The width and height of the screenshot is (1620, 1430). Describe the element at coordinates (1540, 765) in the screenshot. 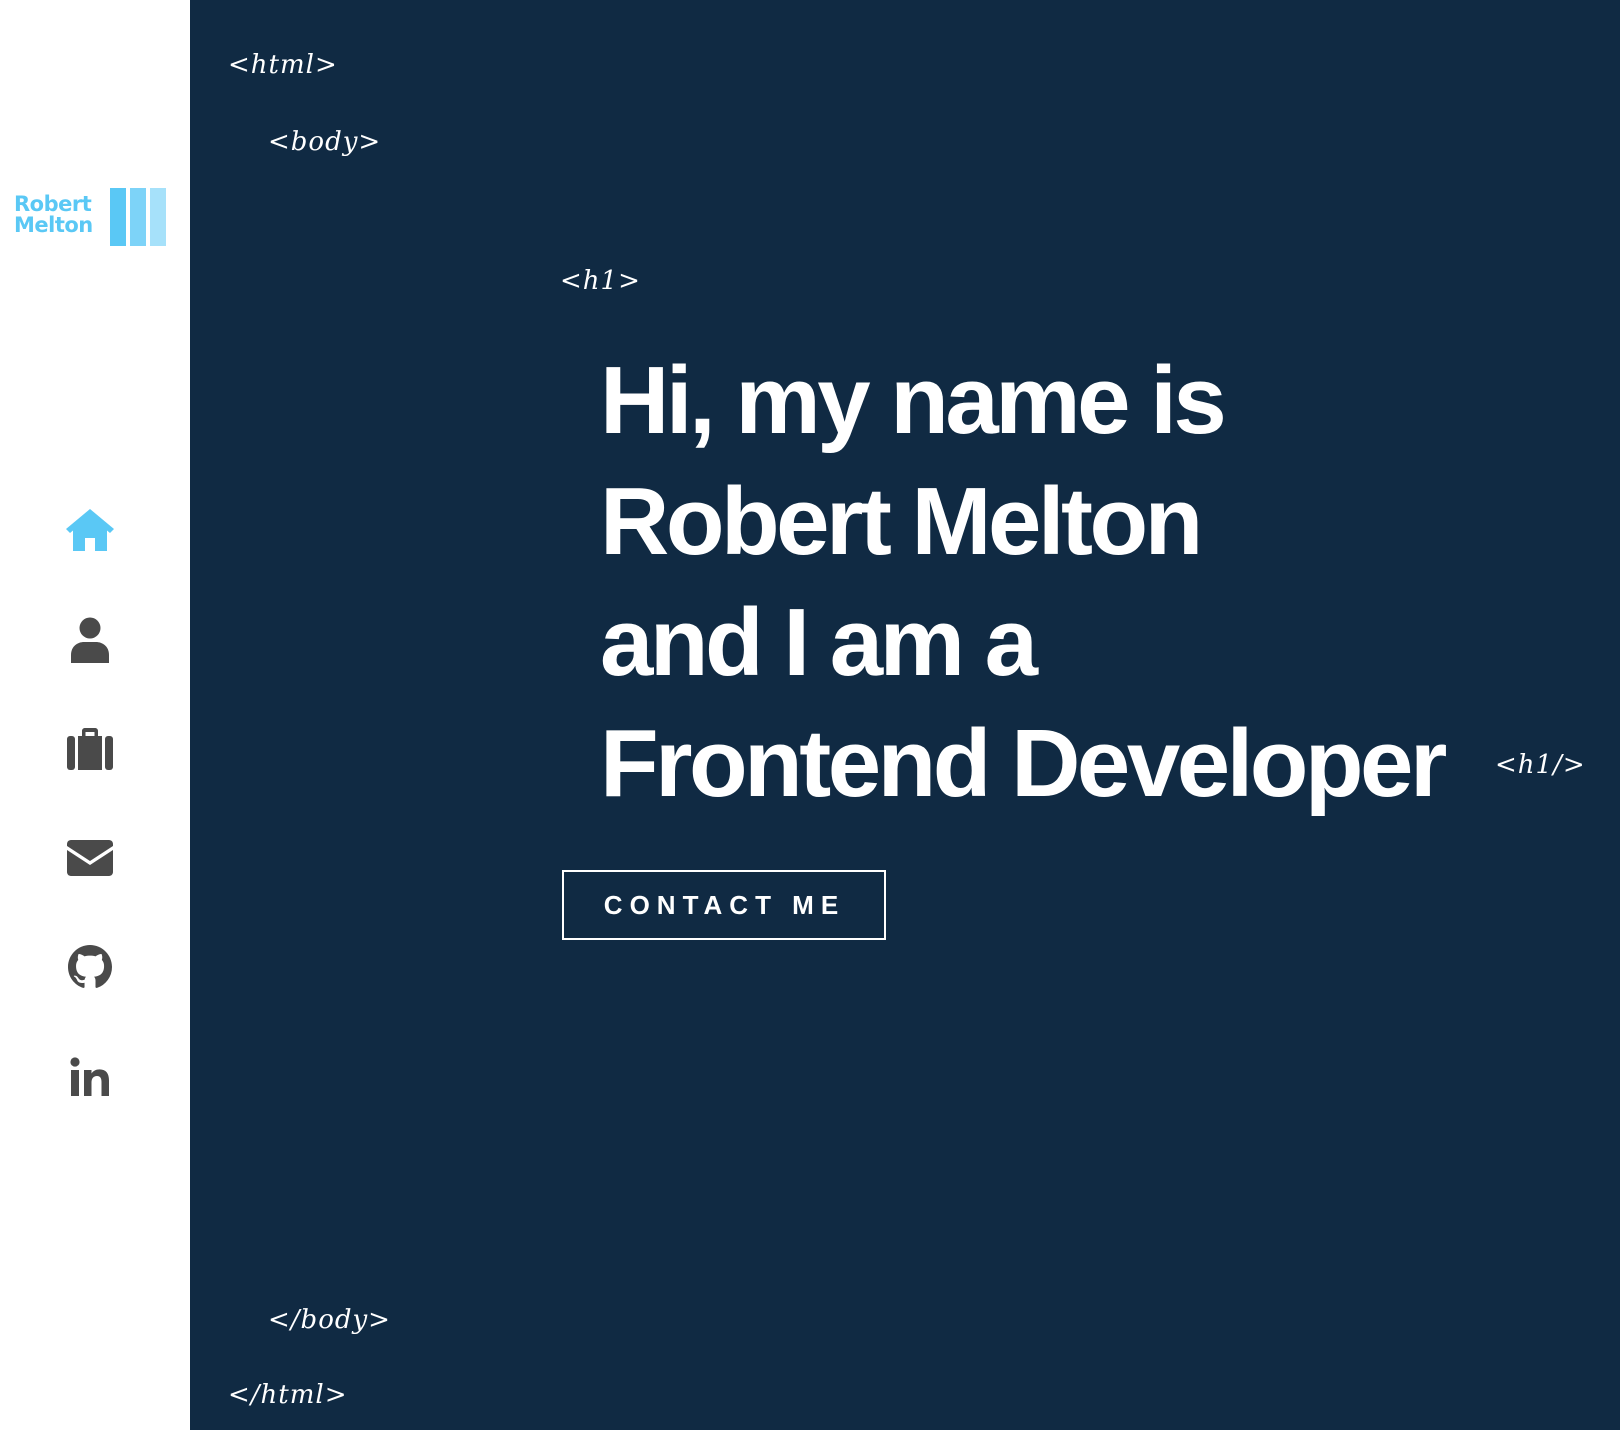

I see `h1-close-tag: <h1/>` at that location.